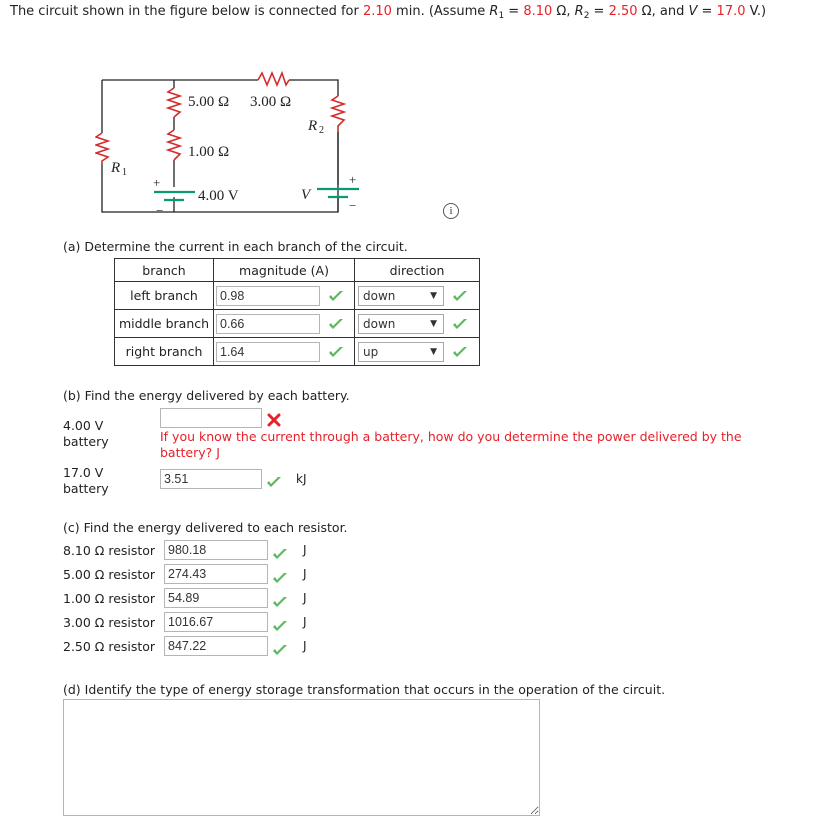 This screenshot has width=824, height=825. What do you see at coordinates (352, 179) in the screenshot?
I see `plus-sign-v: +` at bounding box center [352, 179].